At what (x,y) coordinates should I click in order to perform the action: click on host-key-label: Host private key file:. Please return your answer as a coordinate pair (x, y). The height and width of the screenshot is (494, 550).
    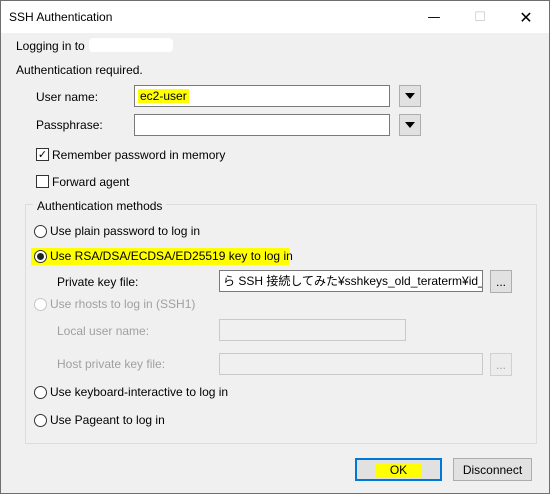
    Looking at the image, I should click on (111, 364).